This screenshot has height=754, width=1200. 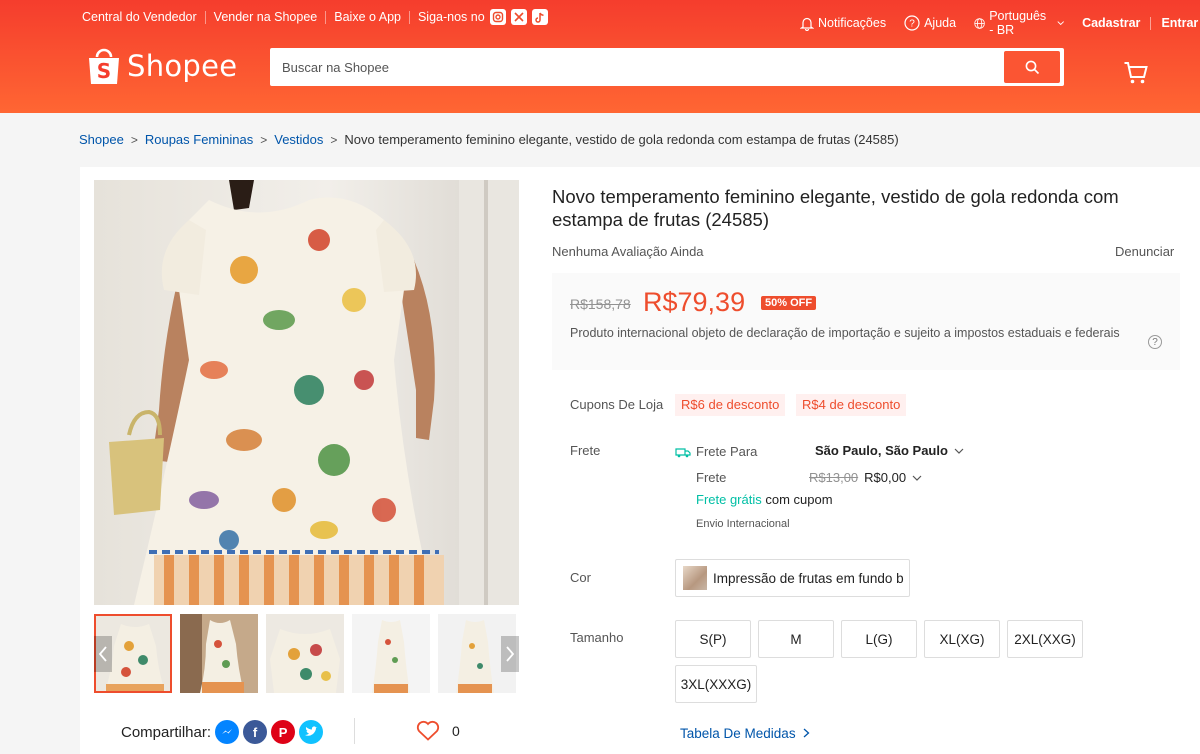 What do you see at coordinates (199, 139) in the screenshot?
I see `breadcrumb-item-womens-clothing: Roupas Femininas` at bounding box center [199, 139].